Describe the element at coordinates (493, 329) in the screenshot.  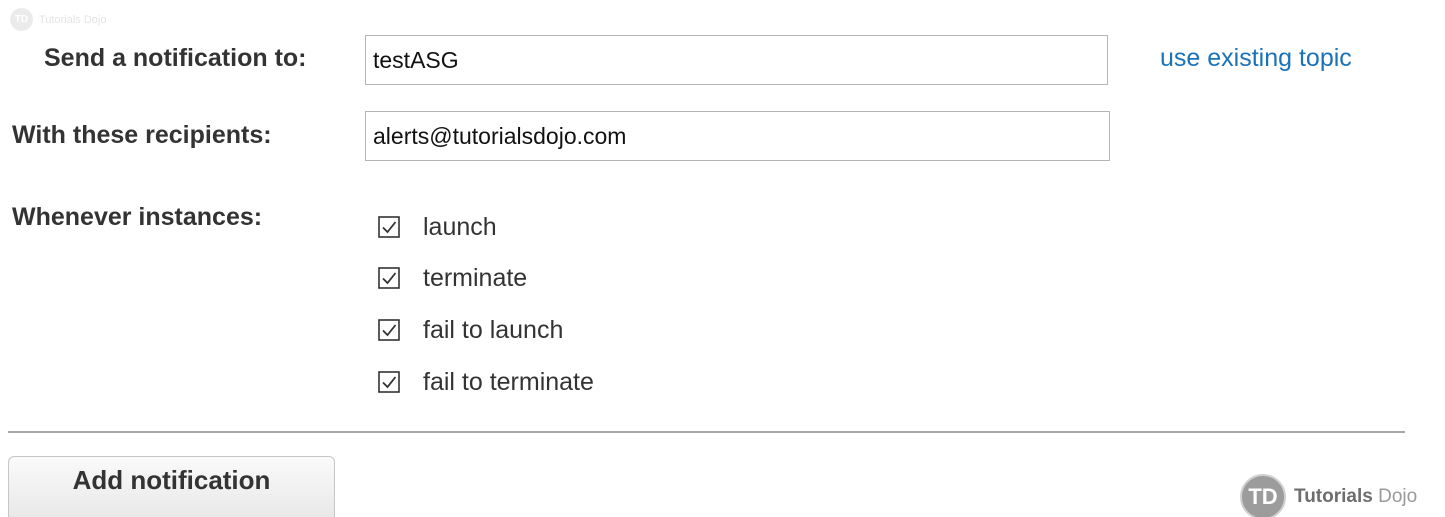
I see `option-label: fail to launch` at that location.